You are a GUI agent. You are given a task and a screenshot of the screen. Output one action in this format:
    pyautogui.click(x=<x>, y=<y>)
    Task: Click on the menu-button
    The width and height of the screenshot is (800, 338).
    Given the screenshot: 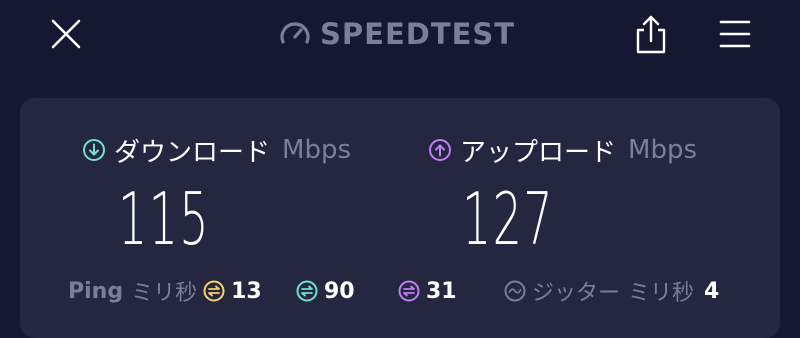 What is the action you would take?
    pyautogui.click(x=735, y=34)
    